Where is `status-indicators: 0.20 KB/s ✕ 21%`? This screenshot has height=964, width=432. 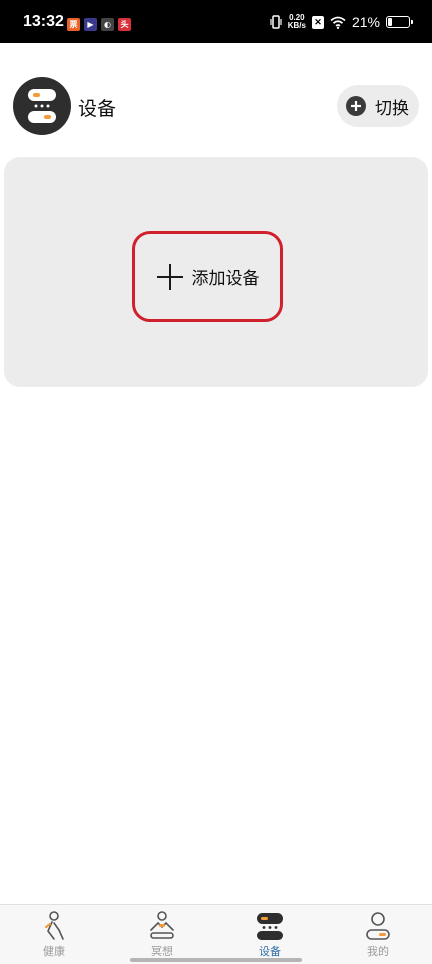 status-indicators: 0.20 KB/s ✕ 21% is located at coordinates (341, 22).